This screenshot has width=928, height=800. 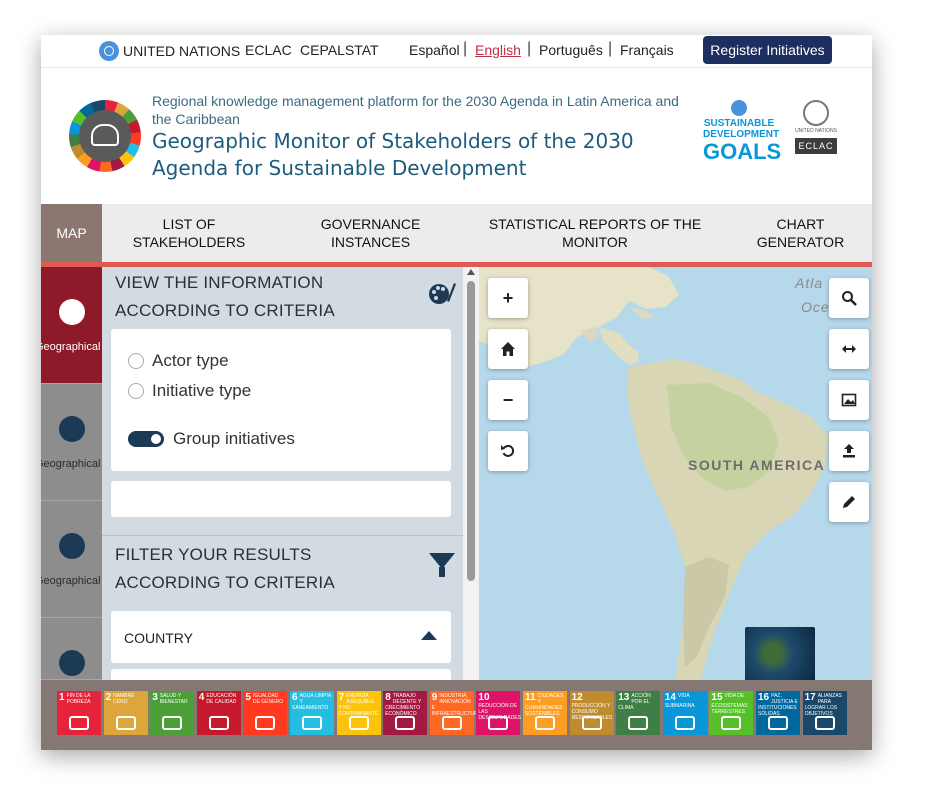 I want to click on tab-statistical-reports: STATISTICAL REPORTS OF THE MONITOR, so click(x=595, y=233).